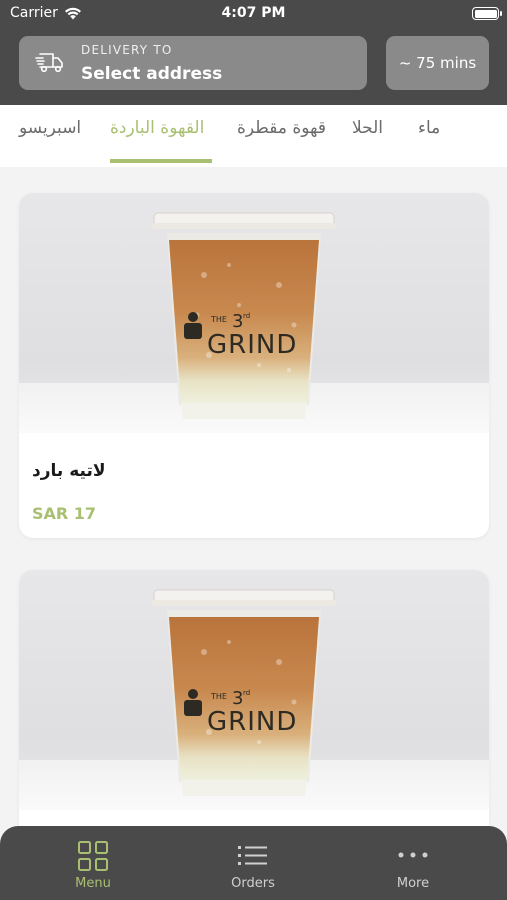 This screenshot has height=900, width=507. I want to click on tab-more-label: More, so click(413, 883).